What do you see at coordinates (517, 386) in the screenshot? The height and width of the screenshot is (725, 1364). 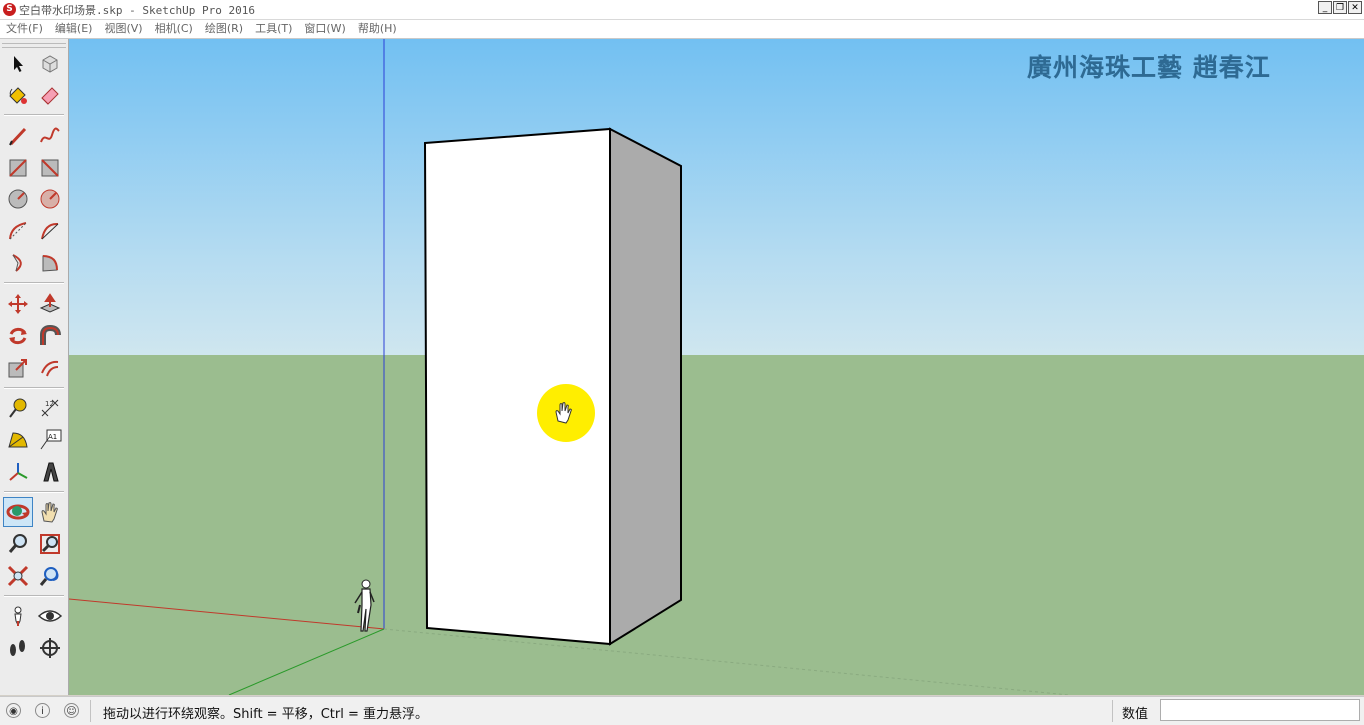 I see `box-front-face` at bounding box center [517, 386].